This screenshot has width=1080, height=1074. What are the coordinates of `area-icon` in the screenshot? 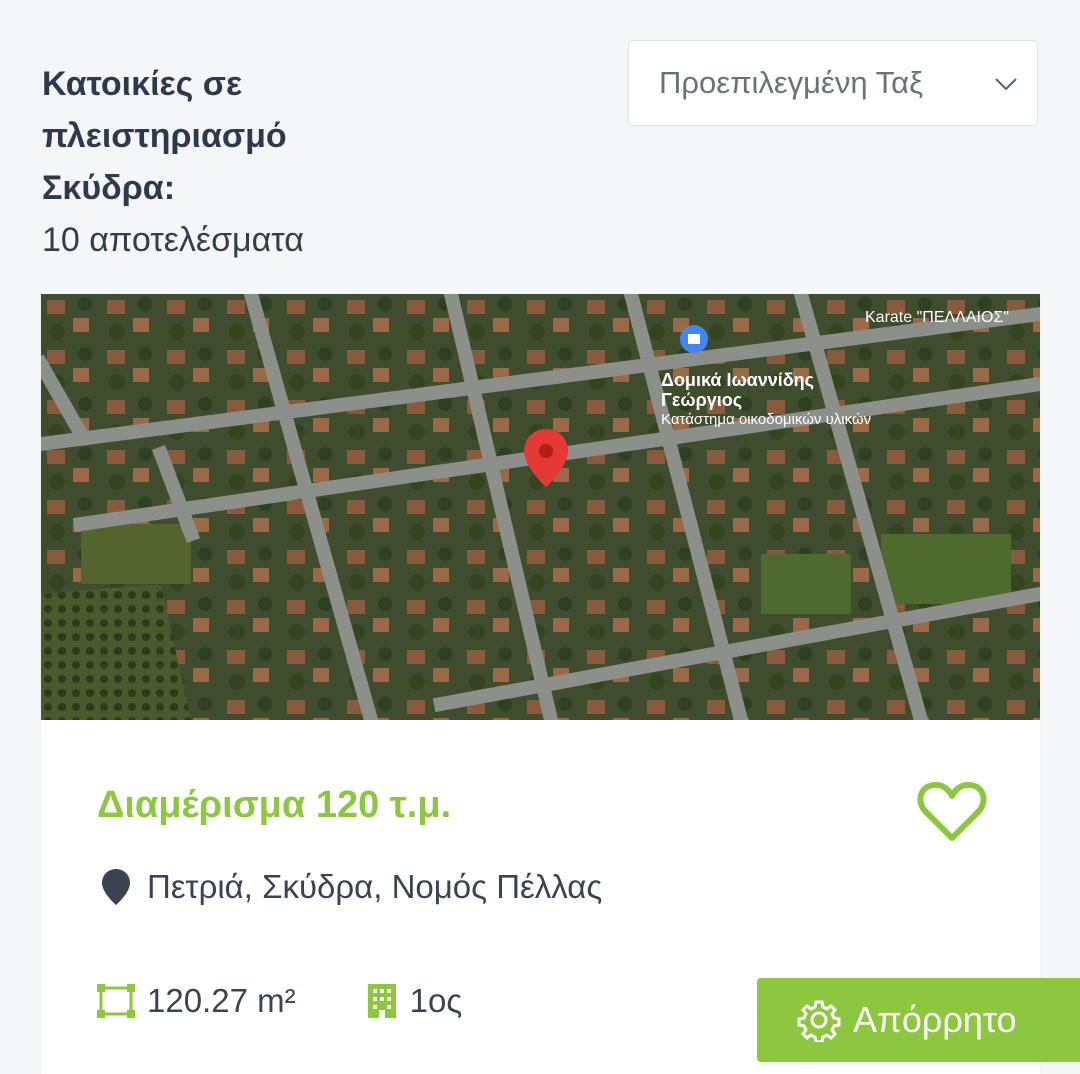 It's located at (116, 1001).